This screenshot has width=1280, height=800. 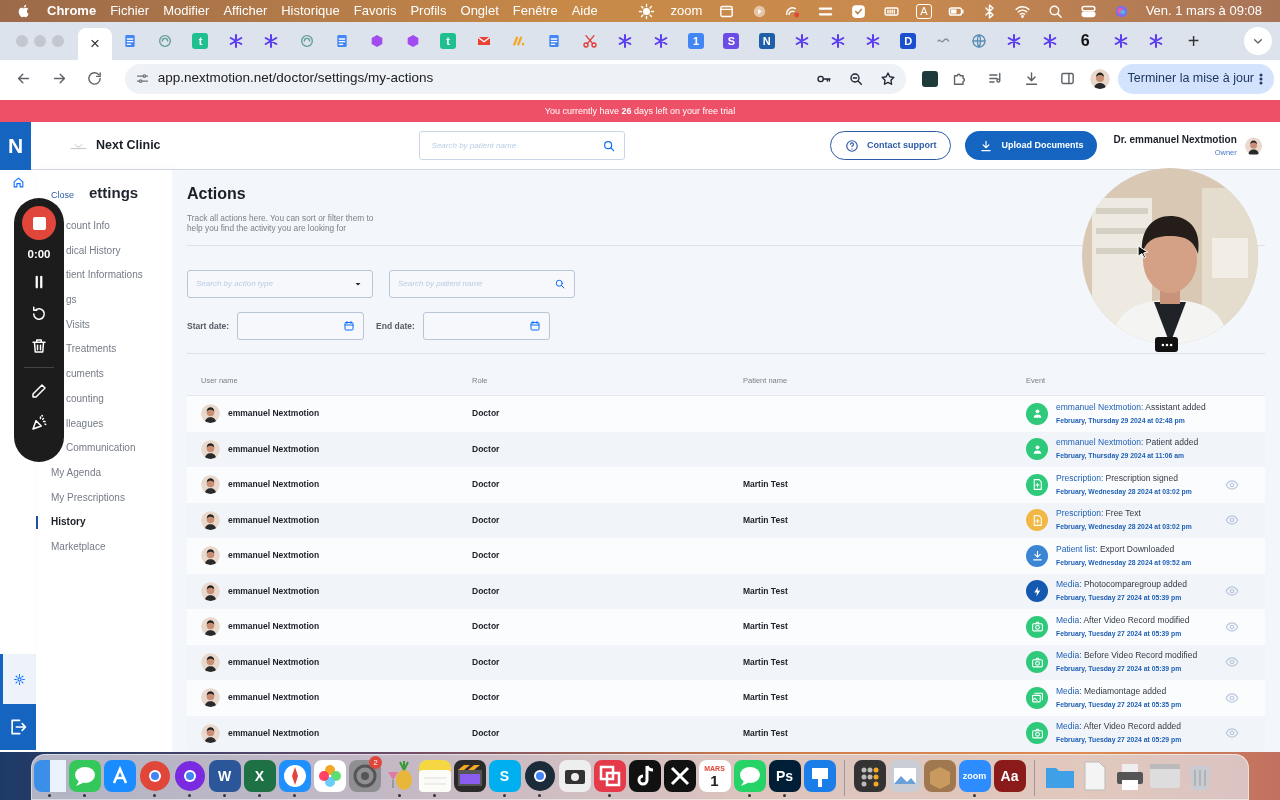 What do you see at coordinates (91, 350) in the screenshot?
I see `sidebar-item: Treatments` at bounding box center [91, 350].